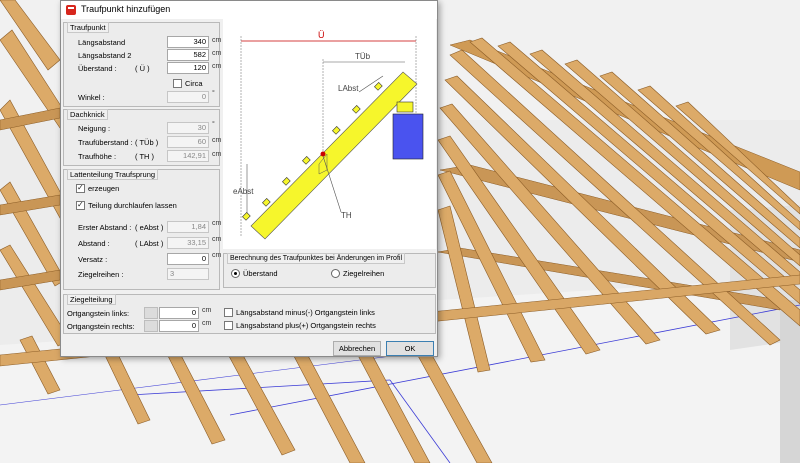  What do you see at coordinates (217, 223) in the screenshot?
I see `erster-abstand-unit: cm` at bounding box center [217, 223].